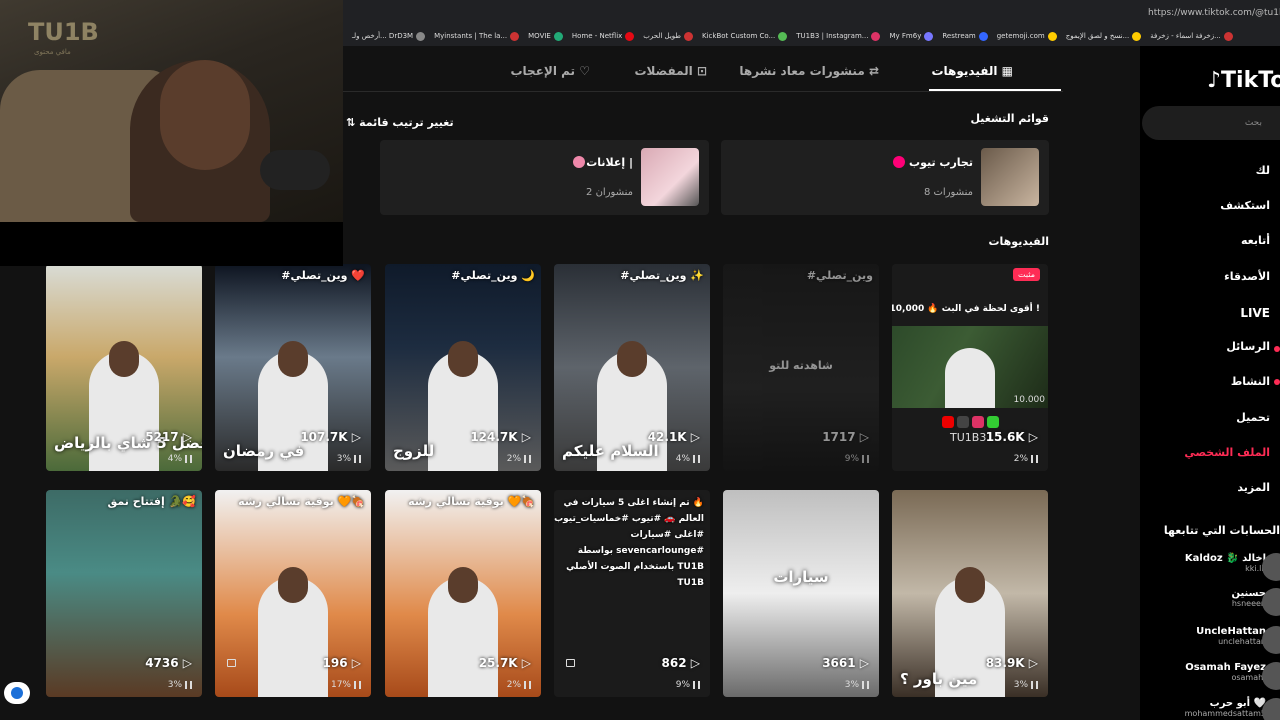 This screenshot has width=1280, height=720. I want to click on video-caption: أقوى لحظة في البث 🔥 10,000 متابع !, so click(966, 309).